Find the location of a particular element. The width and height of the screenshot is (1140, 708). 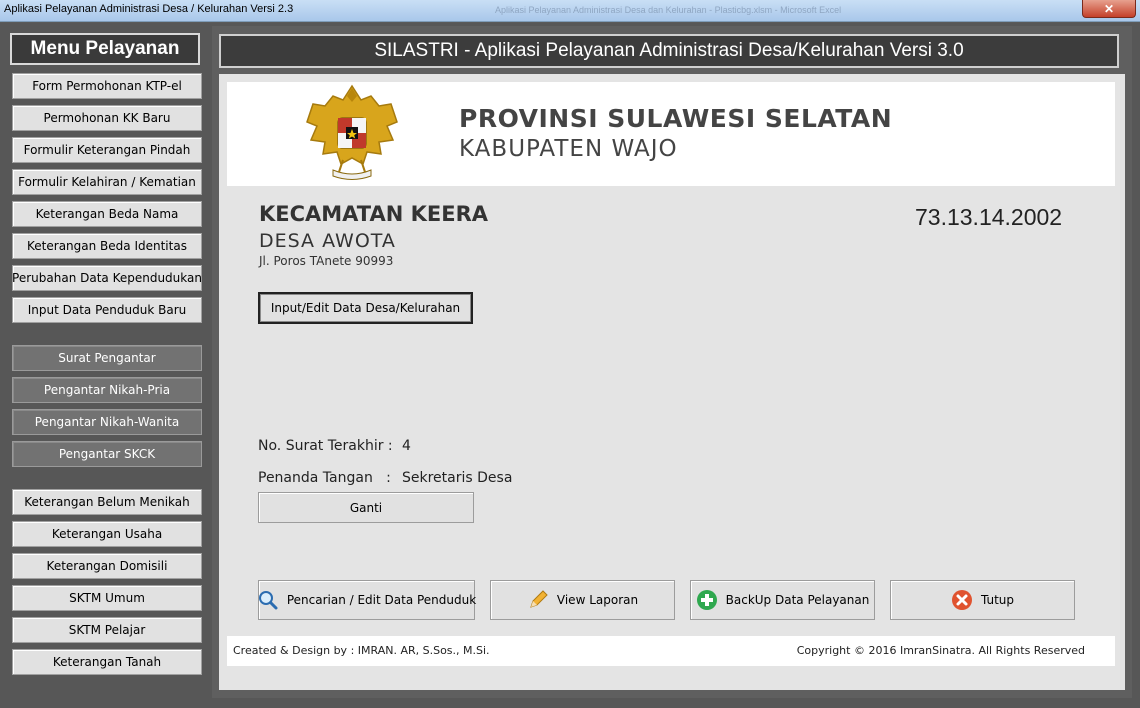

sidebar-item-permohonan-kk-baru: Permohonan KK Baru is located at coordinates (107, 118).